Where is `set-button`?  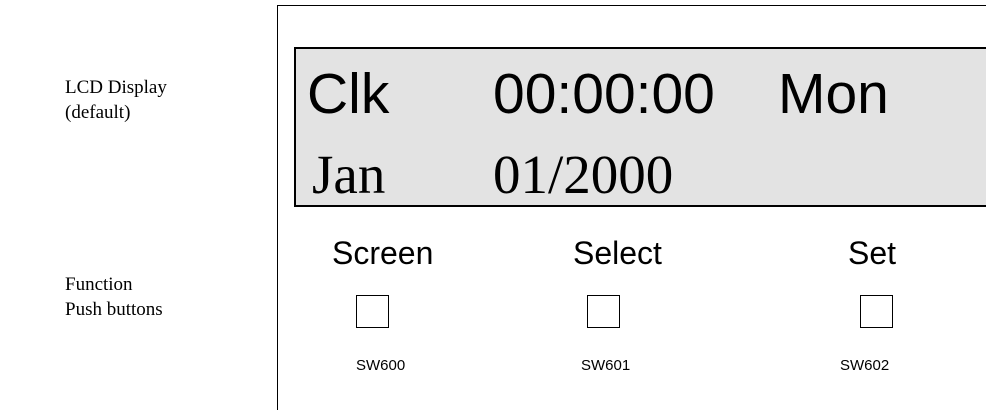 set-button is located at coordinates (876, 311).